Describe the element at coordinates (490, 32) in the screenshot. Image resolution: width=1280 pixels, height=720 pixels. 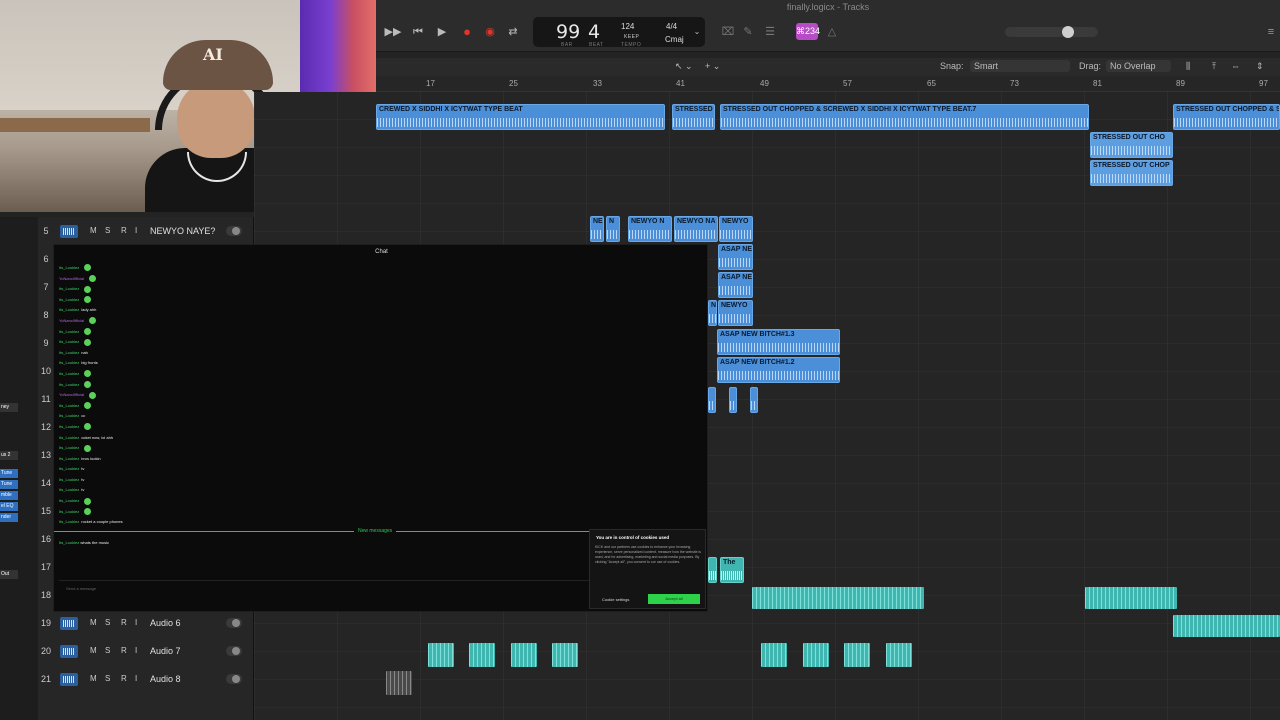
I see `replace-record-button: ◉` at that location.